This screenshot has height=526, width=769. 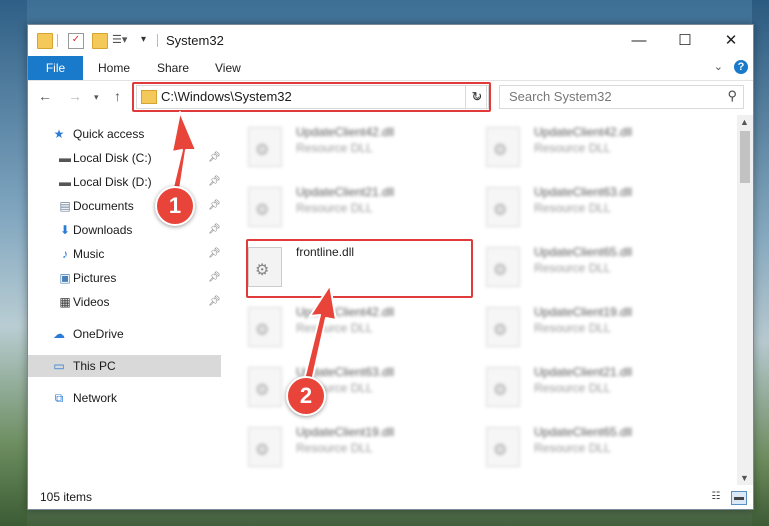 What do you see at coordinates (306, 396) in the screenshot?
I see `annotation-badge-2: 2` at bounding box center [306, 396].